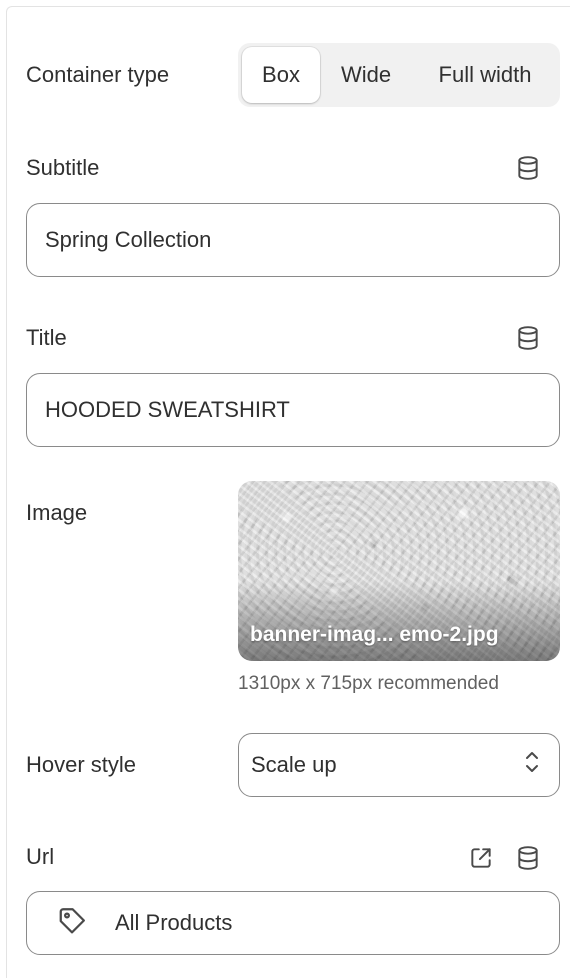 The image size is (570, 978). Describe the element at coordinates (532, 765) in the screenshot. I see `chevron-up-down-icon` at that location.